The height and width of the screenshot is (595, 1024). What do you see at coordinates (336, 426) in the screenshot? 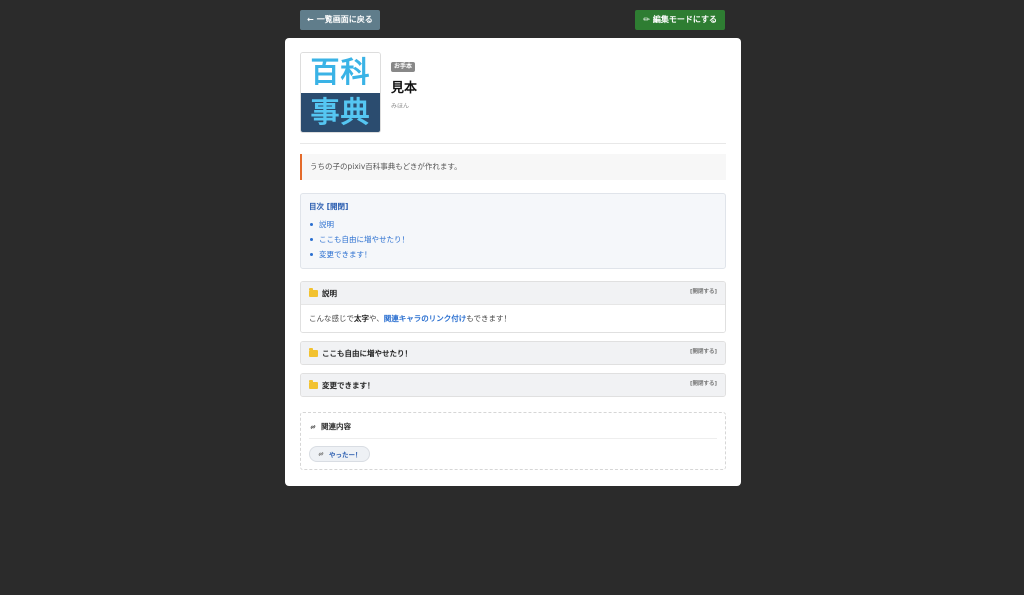
I see `related-title: 関連内容` at bounding box center [336, 426].